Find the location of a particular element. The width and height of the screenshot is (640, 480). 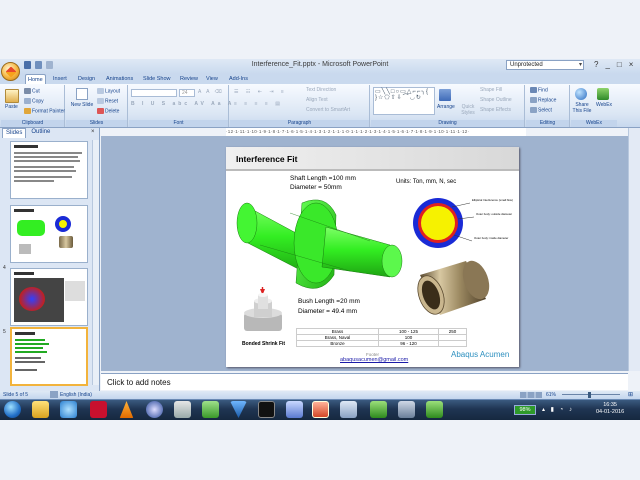

ring-section-svg is located at coordinates (444, 223).